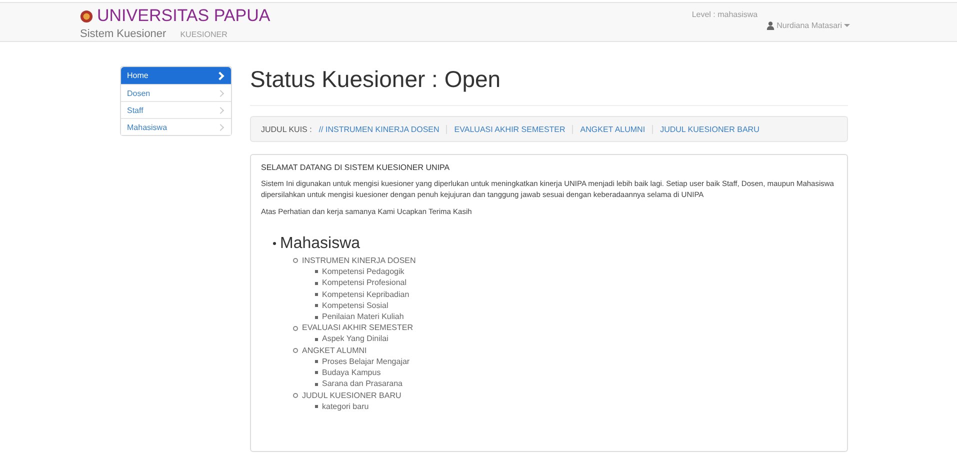 The height and width of the screenshot is (458, 957). I want to click on breadcrumb-label: JUDUL KUIS :, so click(286, 129).